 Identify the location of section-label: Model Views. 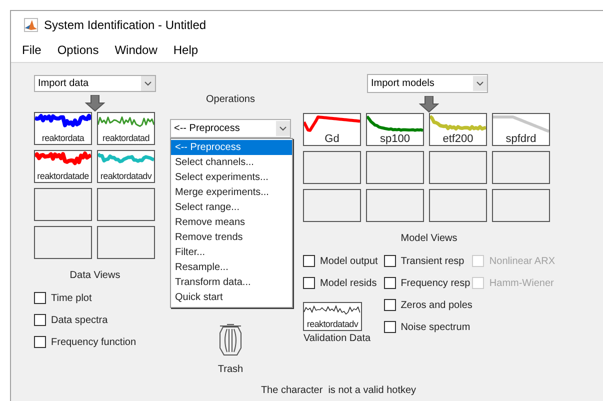
(429, 238).